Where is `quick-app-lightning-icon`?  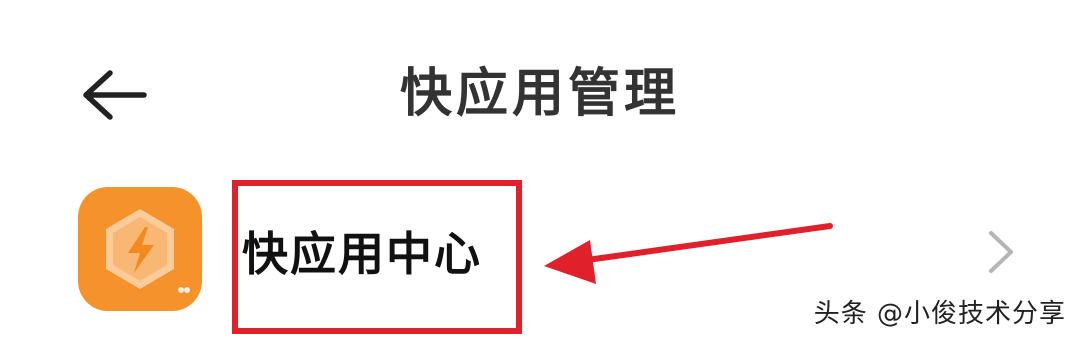
quick-app-lightning-icon is located at coordinates (140, 249).